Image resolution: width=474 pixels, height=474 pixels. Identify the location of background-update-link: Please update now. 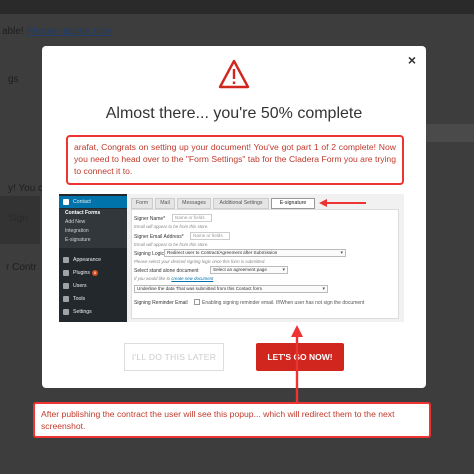
(68, 31).